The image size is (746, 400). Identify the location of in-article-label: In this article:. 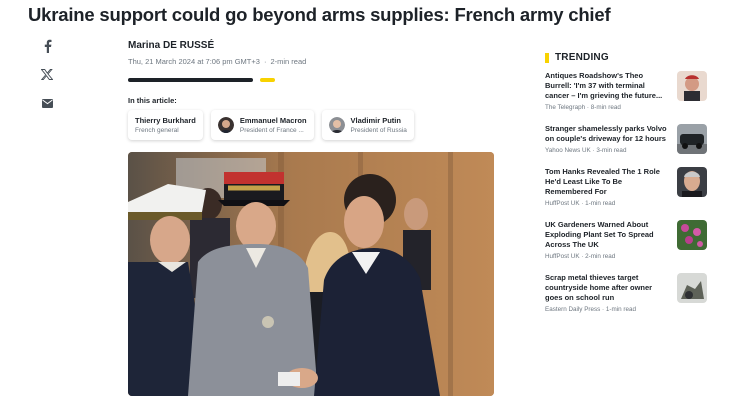
(152, 100).